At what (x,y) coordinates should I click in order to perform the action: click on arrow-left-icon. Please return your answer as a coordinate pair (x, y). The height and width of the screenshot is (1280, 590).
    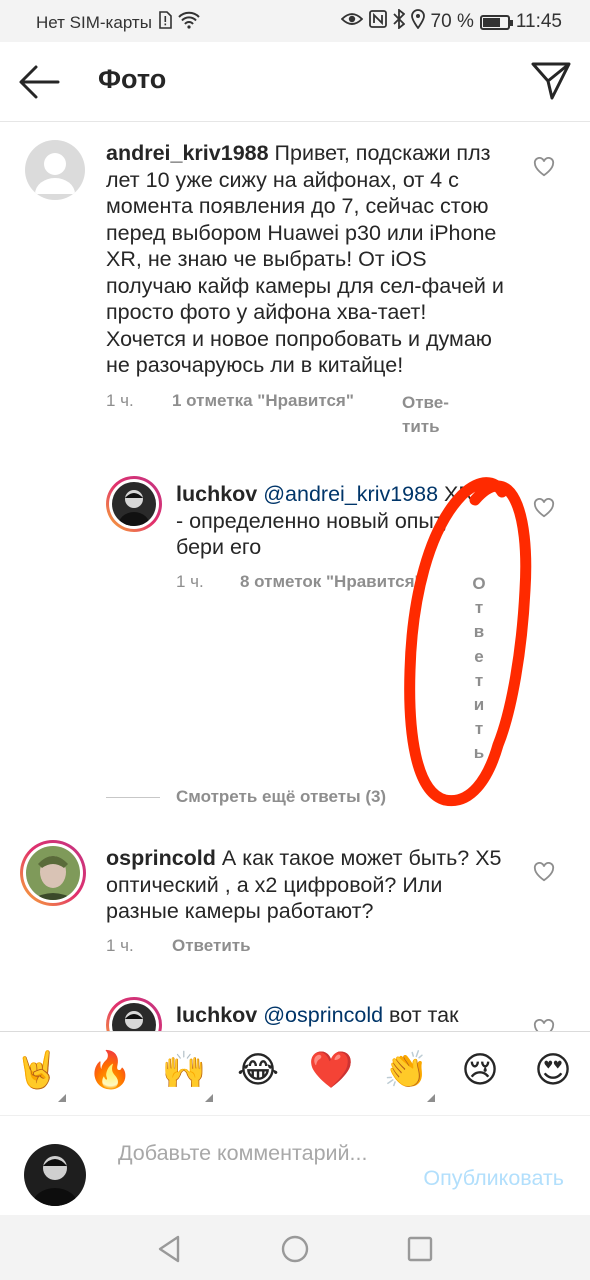
    Looking at the image, I should click on (39, 82).